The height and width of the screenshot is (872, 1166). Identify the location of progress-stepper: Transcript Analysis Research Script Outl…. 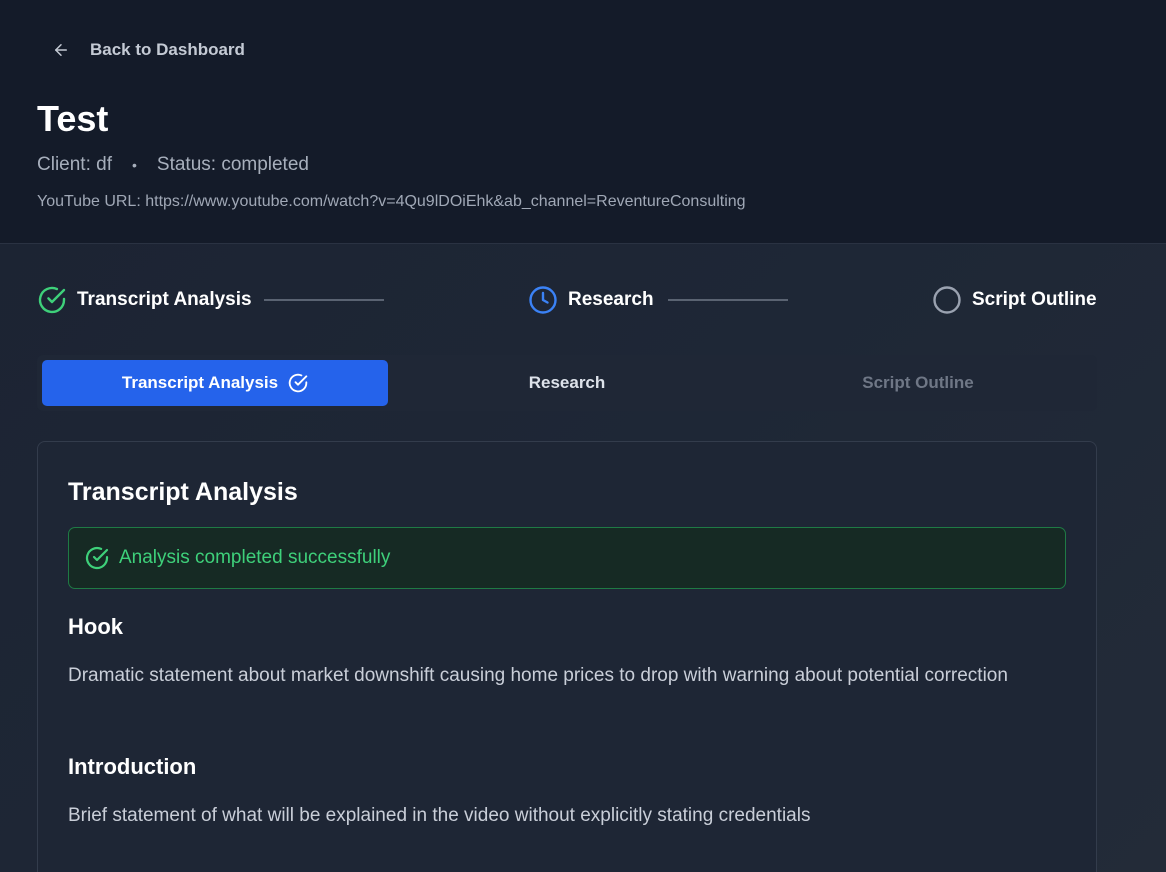
(567, 301).